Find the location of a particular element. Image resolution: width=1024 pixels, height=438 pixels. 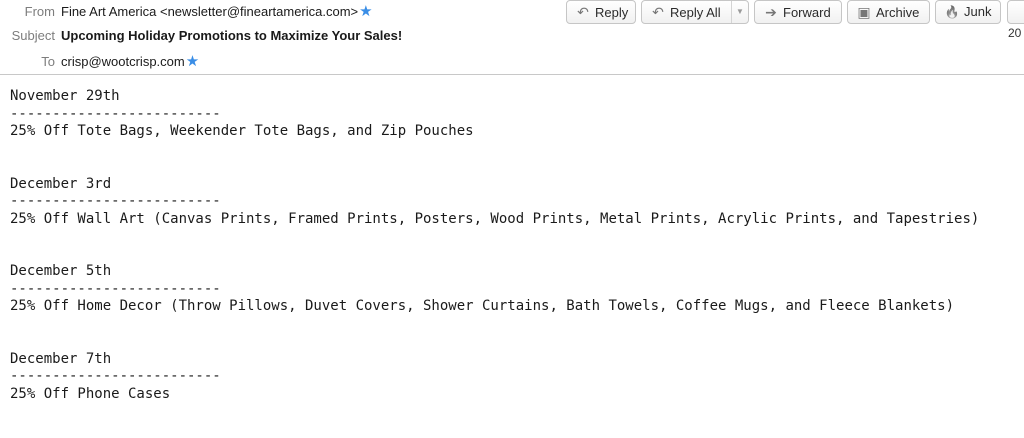

to-row: To crisp@wootcrisp.com★ is located at coordinates (99, 62).